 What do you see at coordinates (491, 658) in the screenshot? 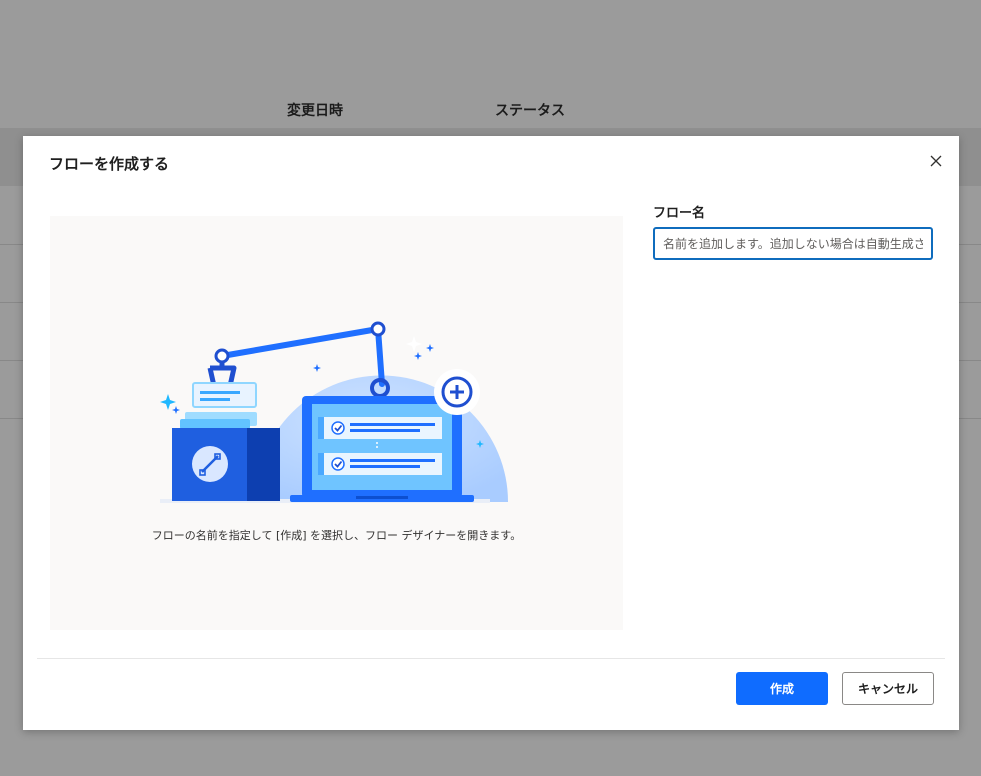
I see `footer-divider` at bounding box center [491, 658].